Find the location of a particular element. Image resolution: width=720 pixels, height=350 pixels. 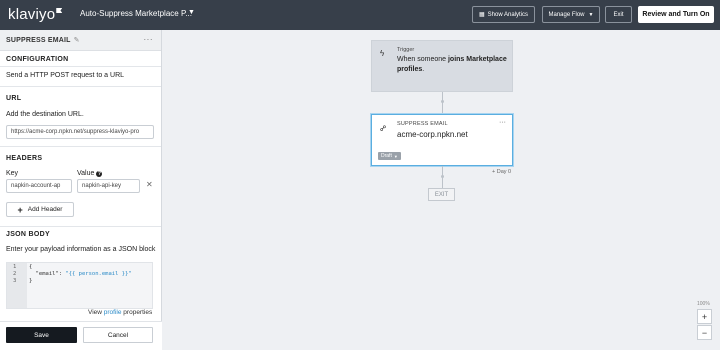

url-heading: URL is located at coordinates (14, 98).